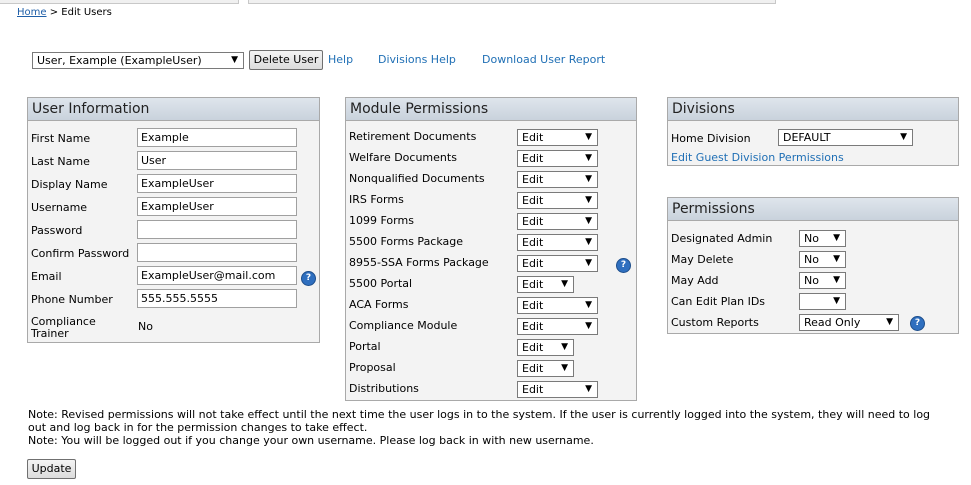 The height and width of the screenshot is (485, 971). I want to click on user-information-title: User Information, so click(173, 109).